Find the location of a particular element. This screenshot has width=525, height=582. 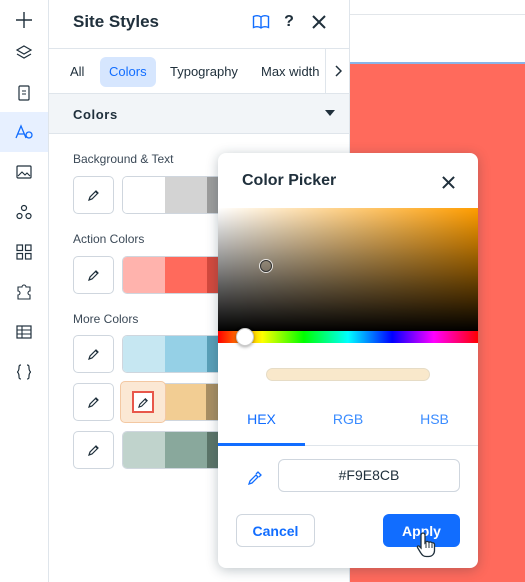

colors-section-header: Colors is located at coordinates (199, 114).